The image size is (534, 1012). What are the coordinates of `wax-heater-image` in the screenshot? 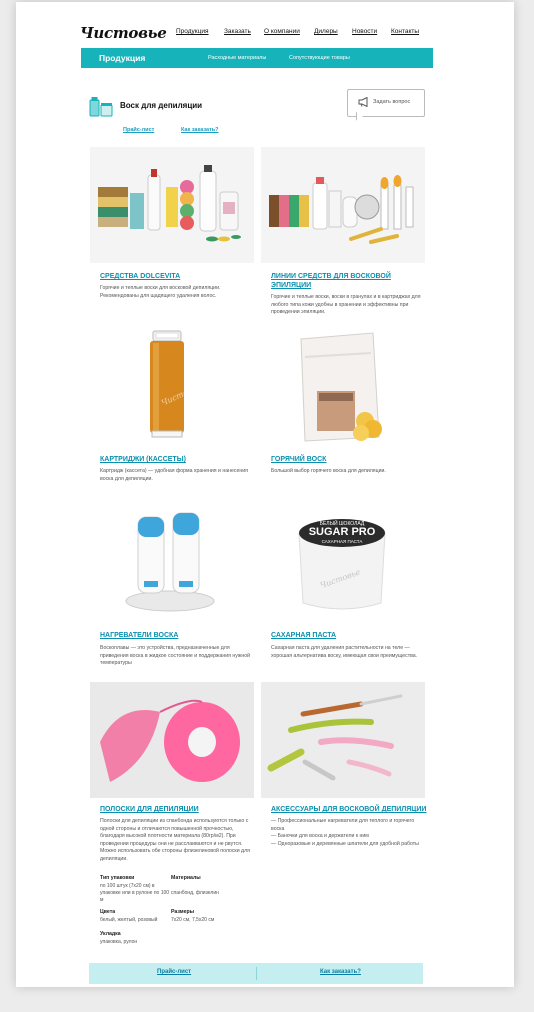 It's located at (172, 561).